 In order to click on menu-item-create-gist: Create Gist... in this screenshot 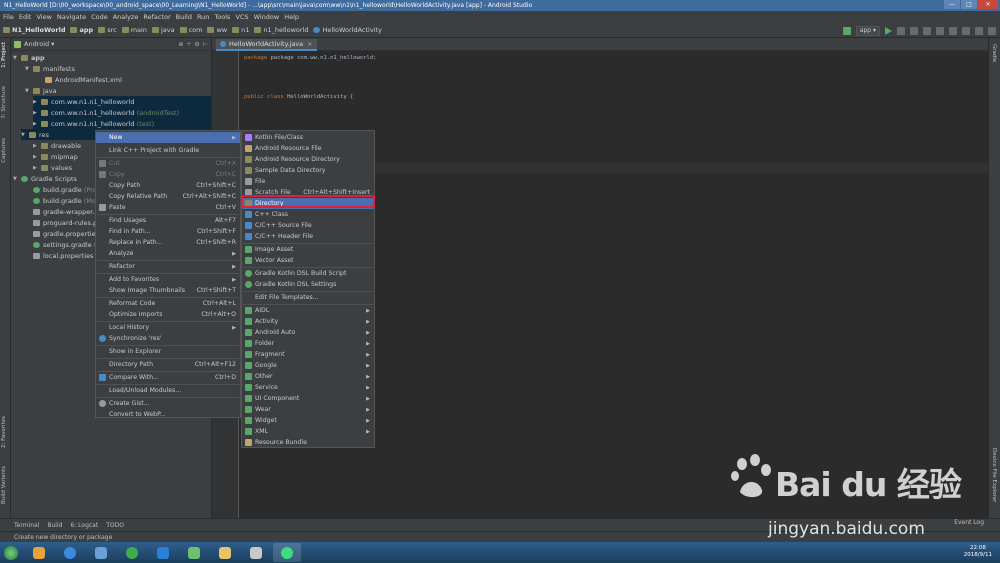, I will do `click(168, 403)`.